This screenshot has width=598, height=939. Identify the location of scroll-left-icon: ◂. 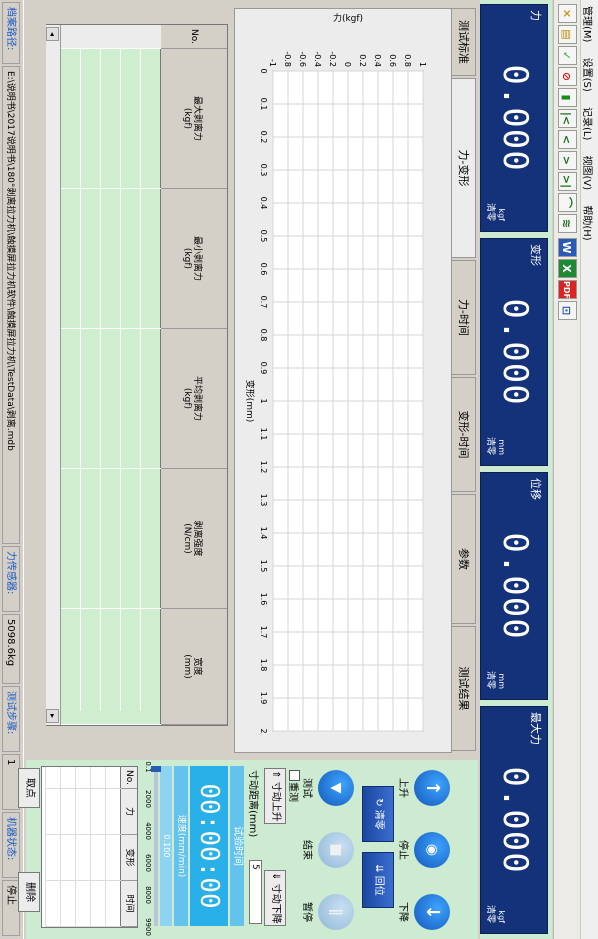
(52, 34).